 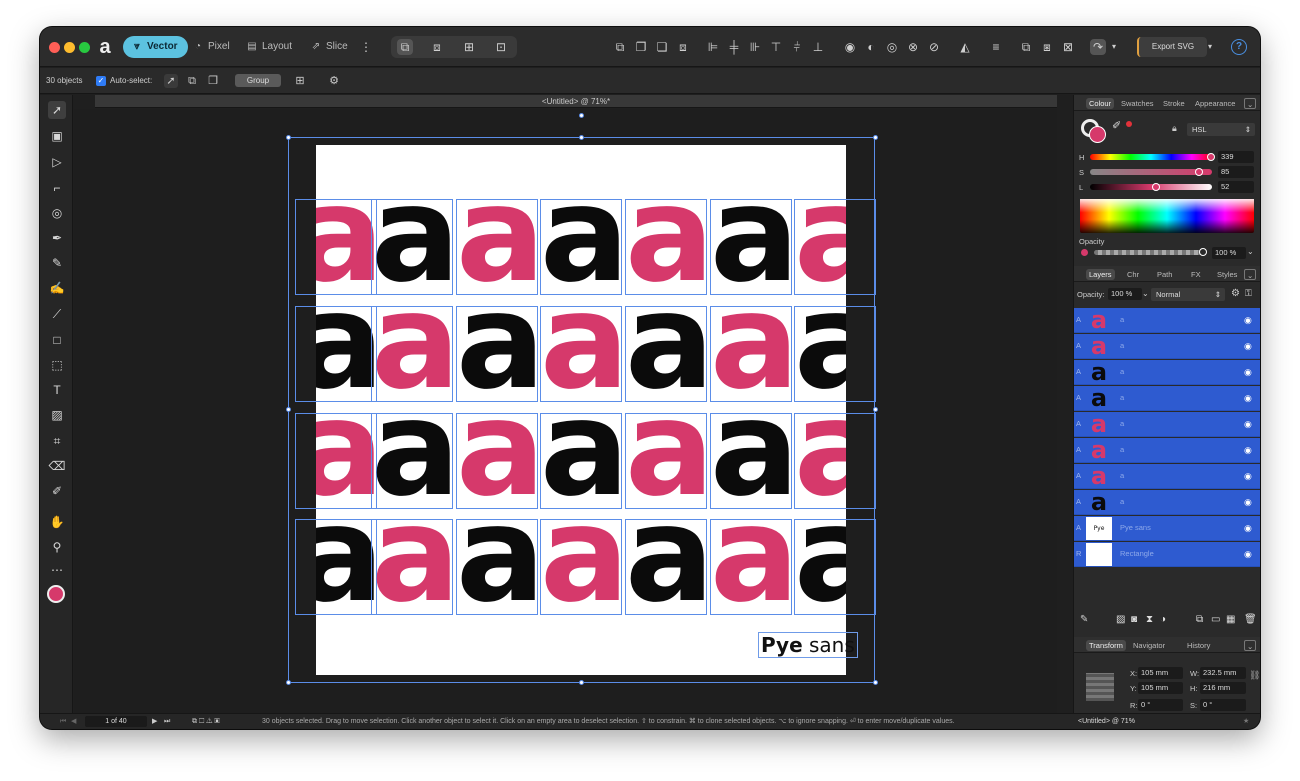 What do you see at coordinates (366, 47) in the screenshot?
I see `more-options-icon: ⋮` at bounding box center [366, 47].